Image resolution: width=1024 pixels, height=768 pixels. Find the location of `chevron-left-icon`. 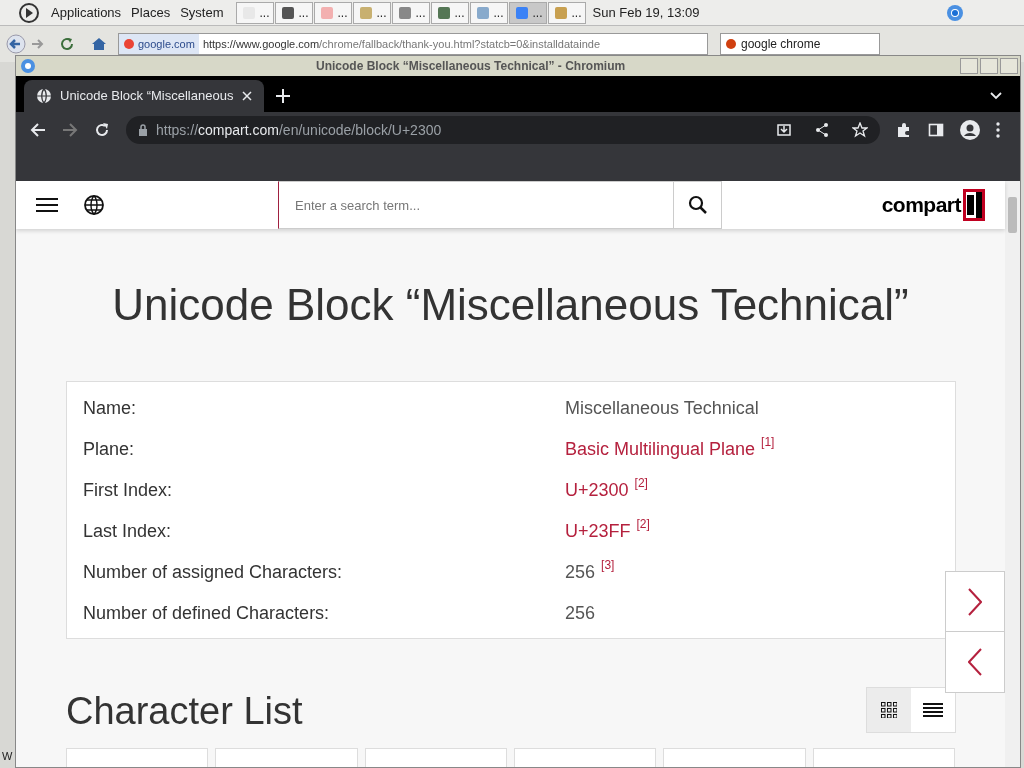

chevron-left-icon is located at coordinates (975, 662).